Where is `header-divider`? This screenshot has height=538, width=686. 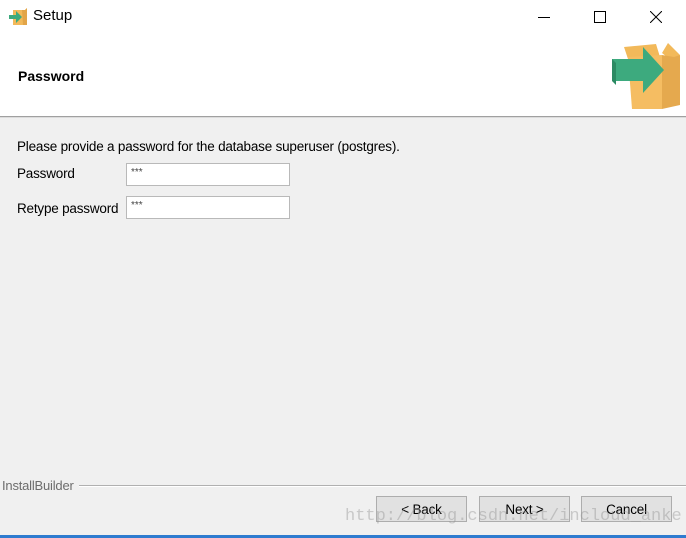
header-divider is located at coordinates (343, 117).